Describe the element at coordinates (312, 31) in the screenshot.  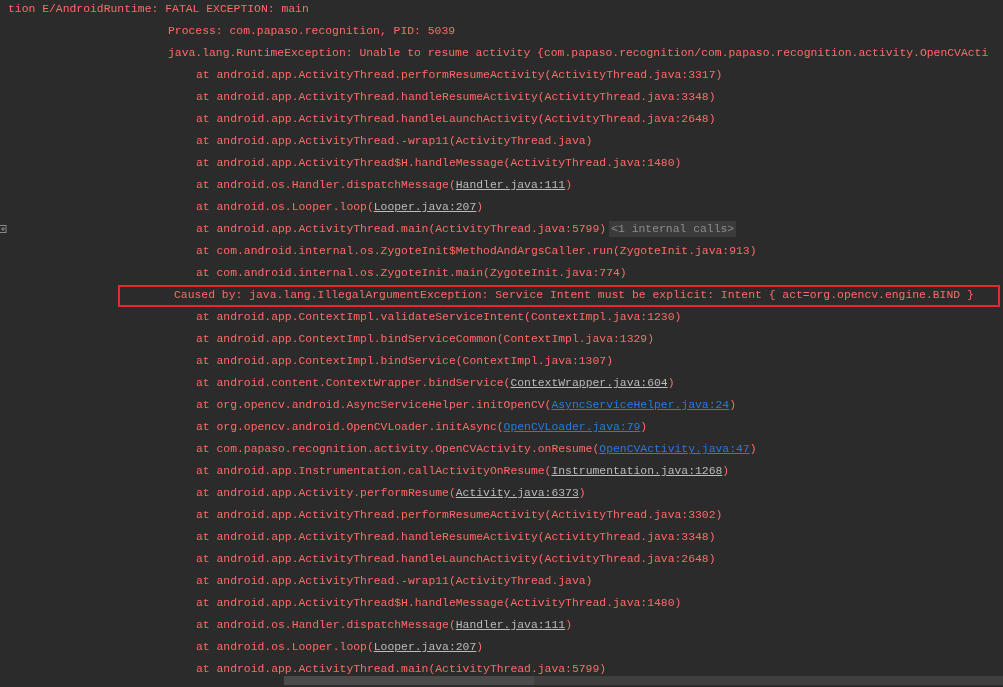
I see `log-text: Process: com.papaso.recognition, PID: 5039` at that location.